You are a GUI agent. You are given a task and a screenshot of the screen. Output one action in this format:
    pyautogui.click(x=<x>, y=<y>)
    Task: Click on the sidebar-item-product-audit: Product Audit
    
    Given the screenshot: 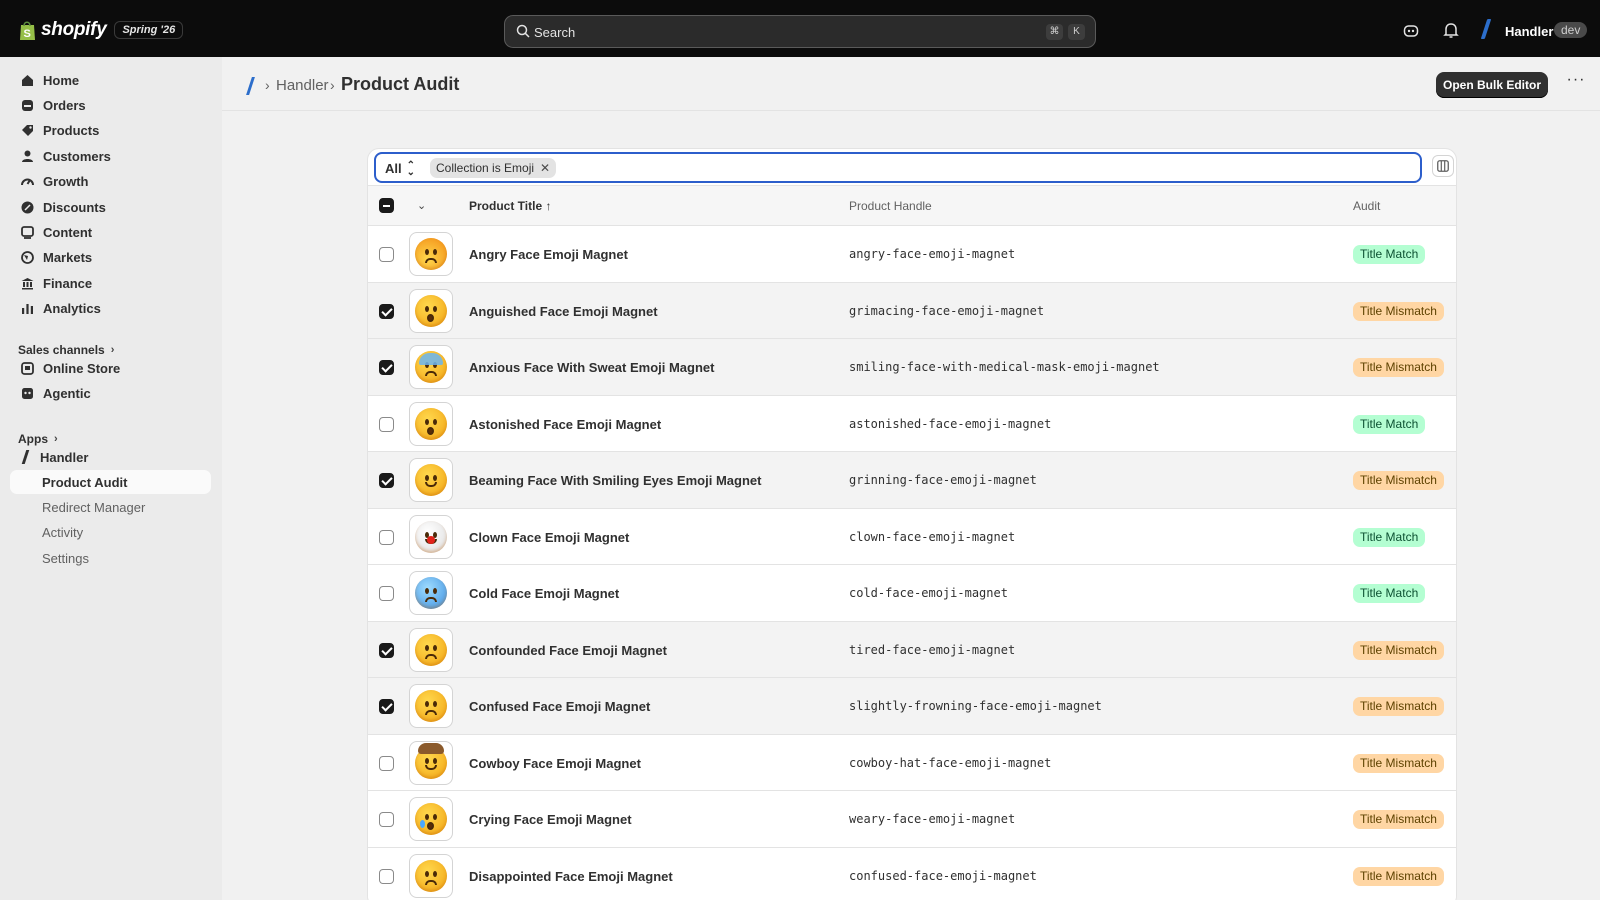 What is the action you would take?
    pyautogui.click(x=110, y=482)
    